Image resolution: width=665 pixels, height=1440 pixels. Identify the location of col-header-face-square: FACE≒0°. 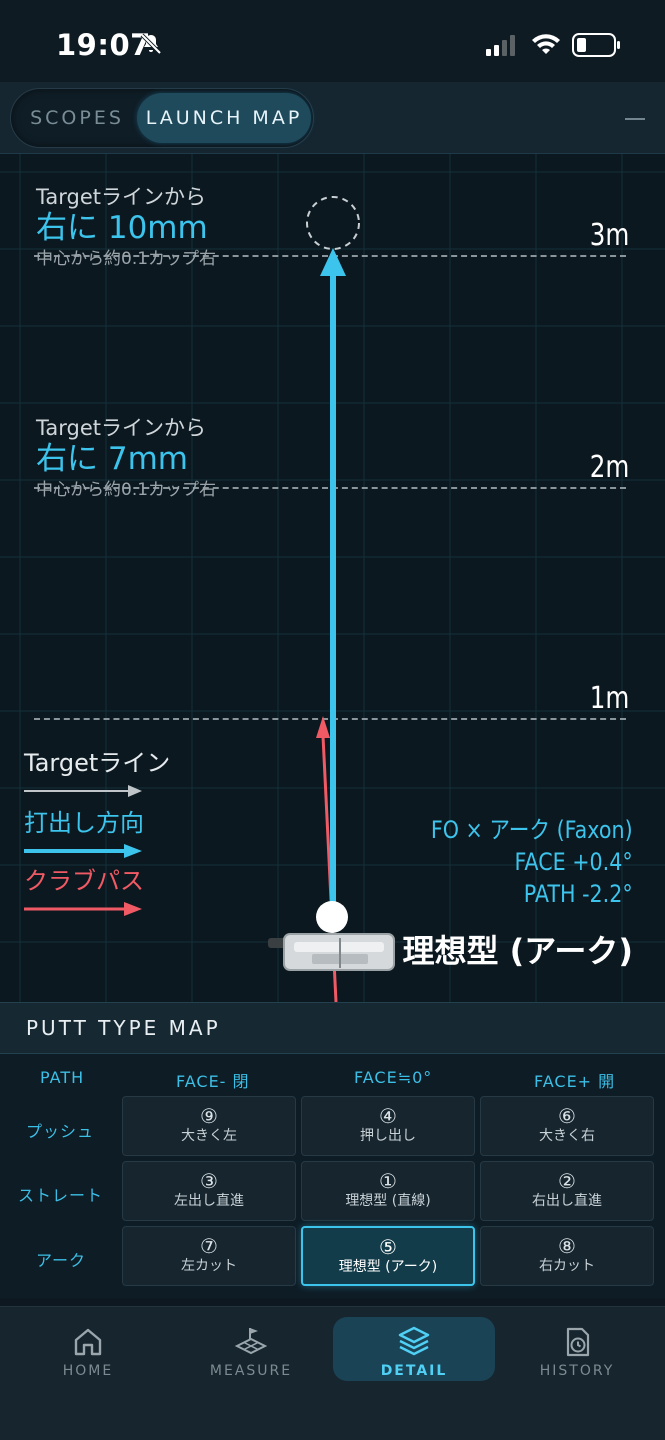
(393, 1077).